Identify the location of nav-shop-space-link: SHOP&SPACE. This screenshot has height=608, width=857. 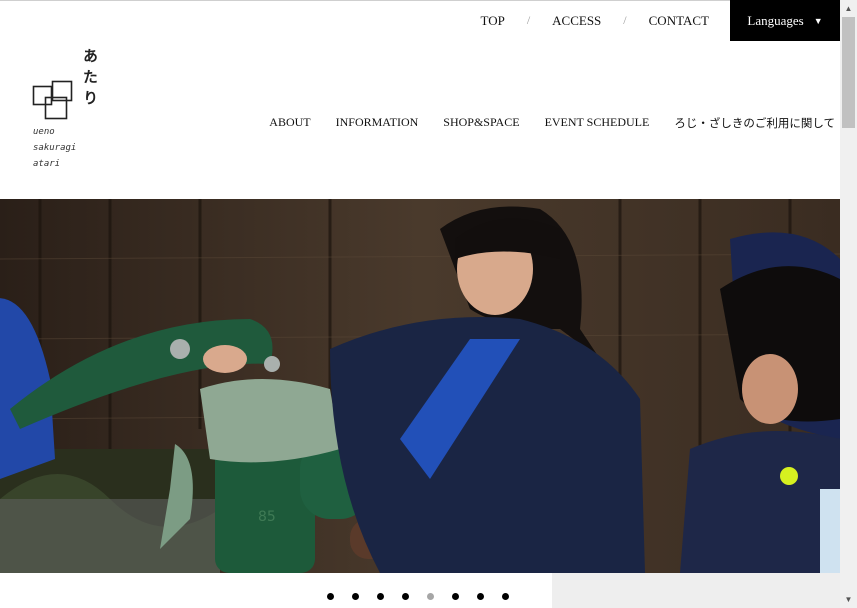
(481, 123).